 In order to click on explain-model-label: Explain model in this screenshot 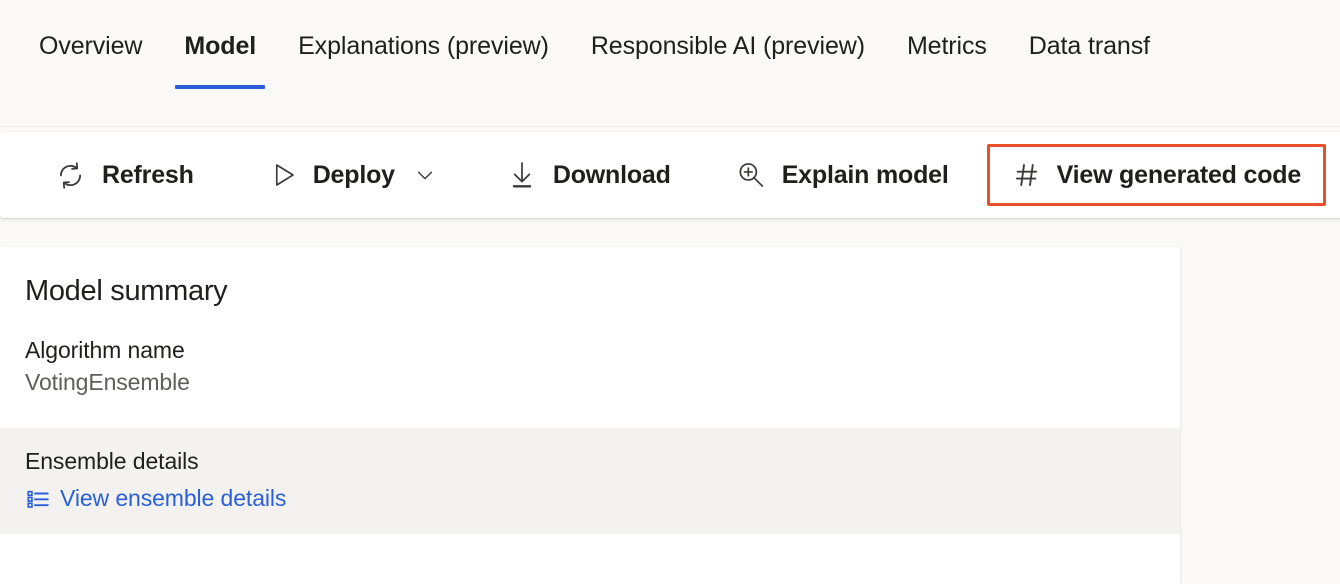, I will do `click(865, 174)`.